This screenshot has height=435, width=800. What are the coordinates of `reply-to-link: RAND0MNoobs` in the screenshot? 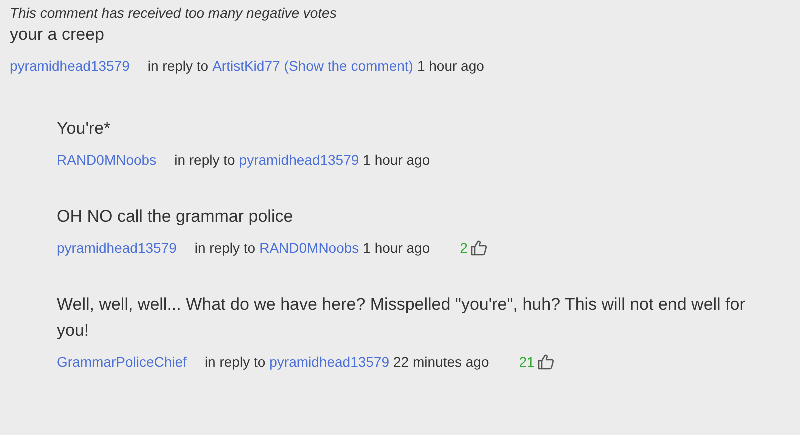 It's located at (310, 248).